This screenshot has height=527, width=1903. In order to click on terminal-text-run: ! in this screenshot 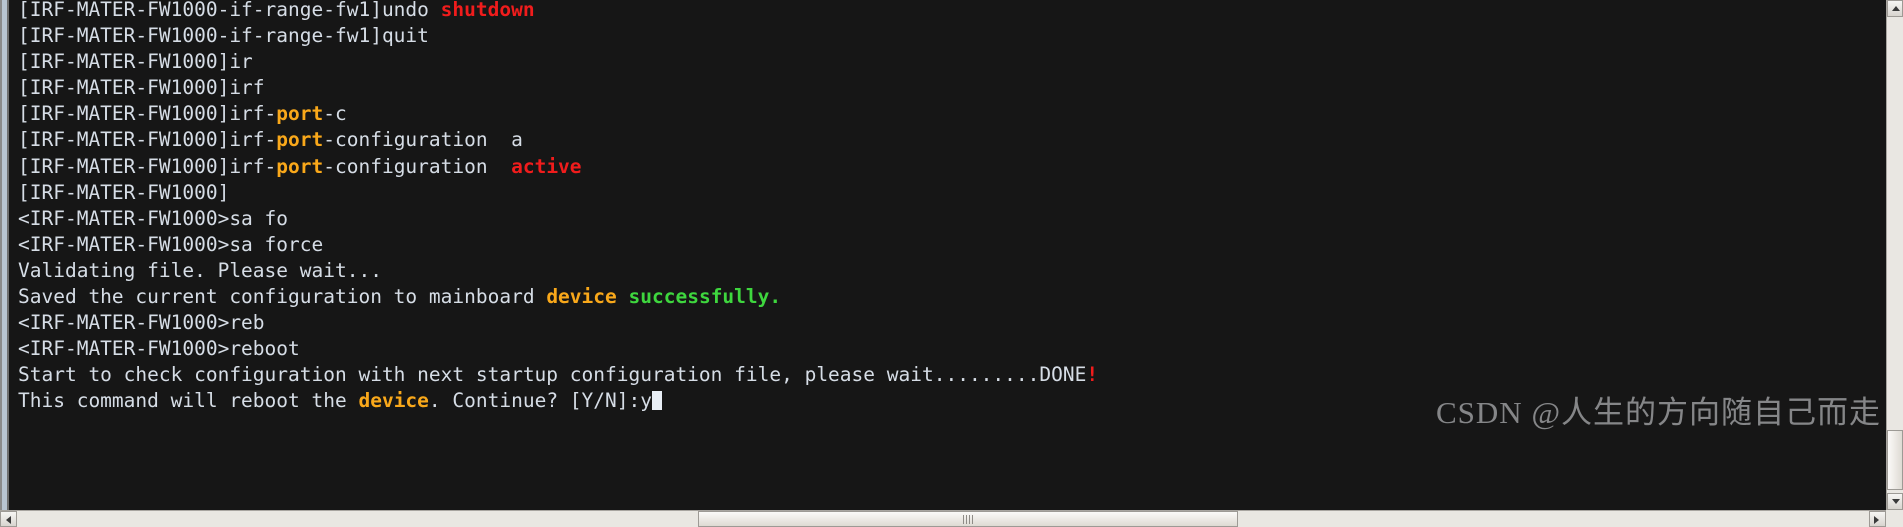, I will do `click(1092, 375)`.